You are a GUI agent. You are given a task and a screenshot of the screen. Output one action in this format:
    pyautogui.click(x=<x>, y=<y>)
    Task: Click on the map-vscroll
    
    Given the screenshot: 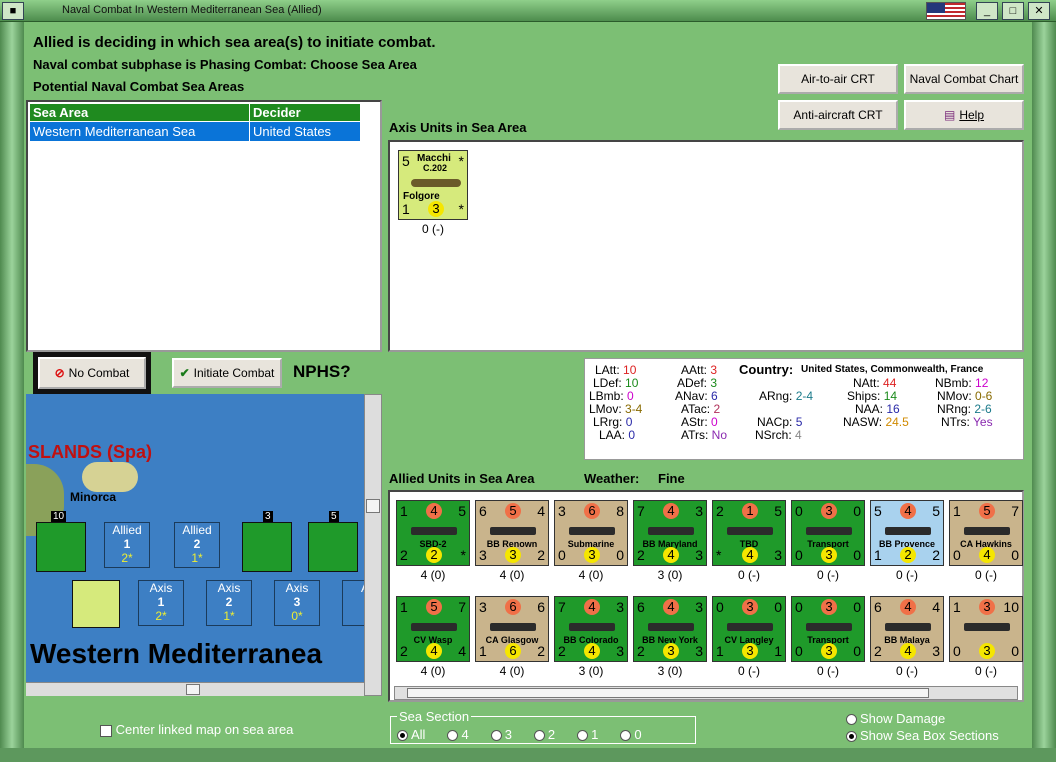 What is the action you would take?
    pyautogui.click(x=373, y=545)
    